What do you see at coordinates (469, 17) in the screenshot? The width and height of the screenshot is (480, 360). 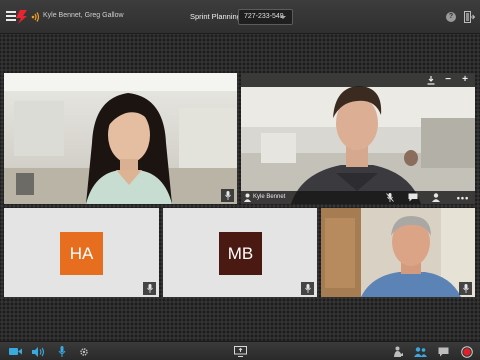 I see `leave-icon` at bounding box center [469, 17].